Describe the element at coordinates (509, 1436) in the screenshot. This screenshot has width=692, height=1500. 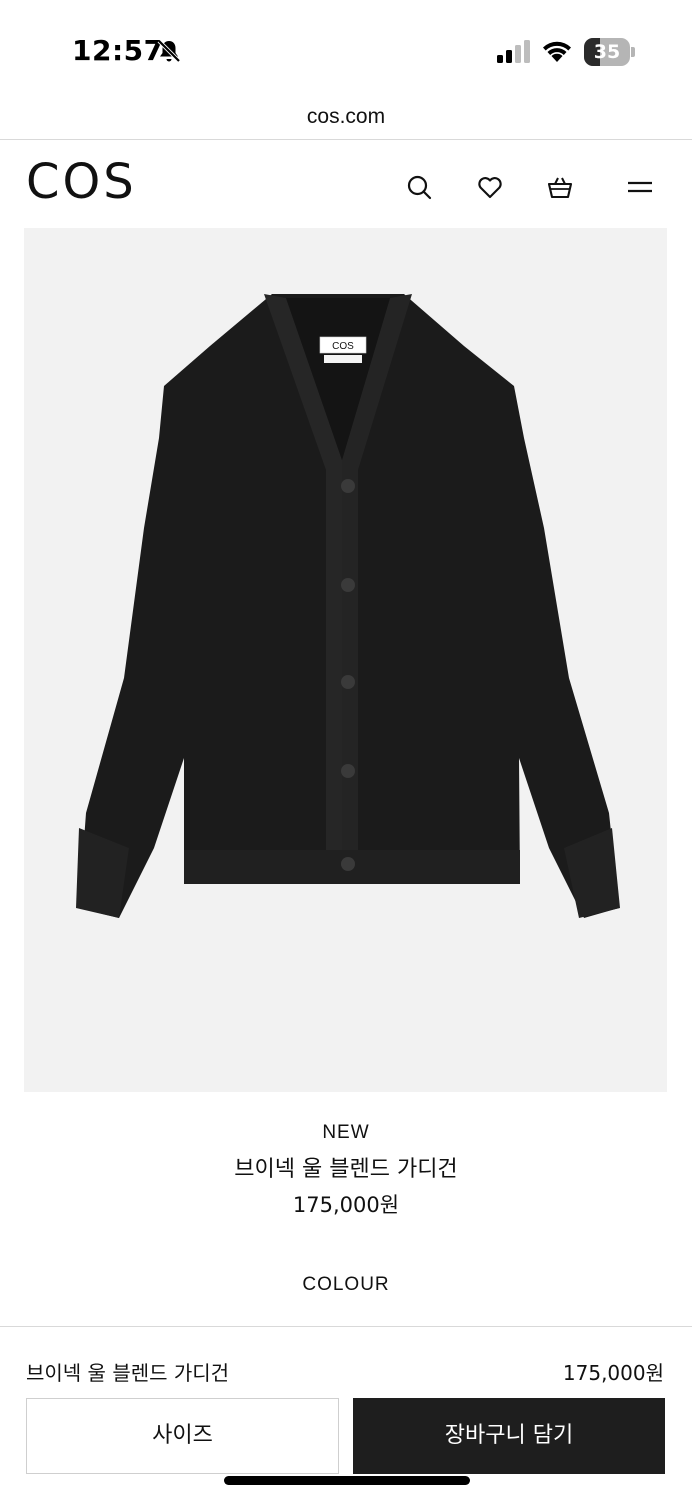
I see `add-to-cart-button: 장바구니 담기` at that location.